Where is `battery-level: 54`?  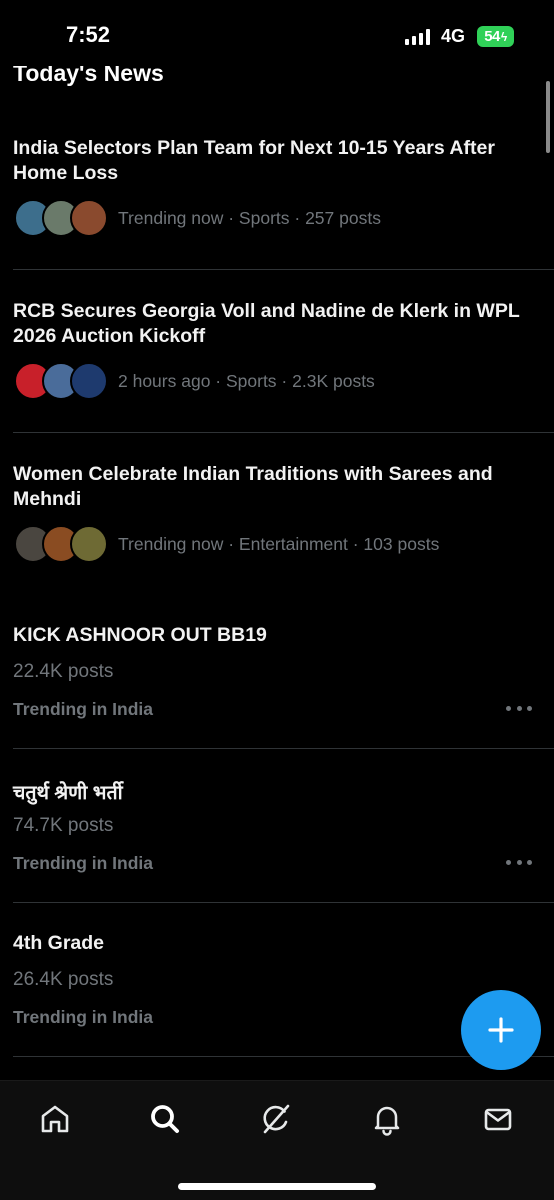 battery-level: 54 is located at coordinates (492, 36).